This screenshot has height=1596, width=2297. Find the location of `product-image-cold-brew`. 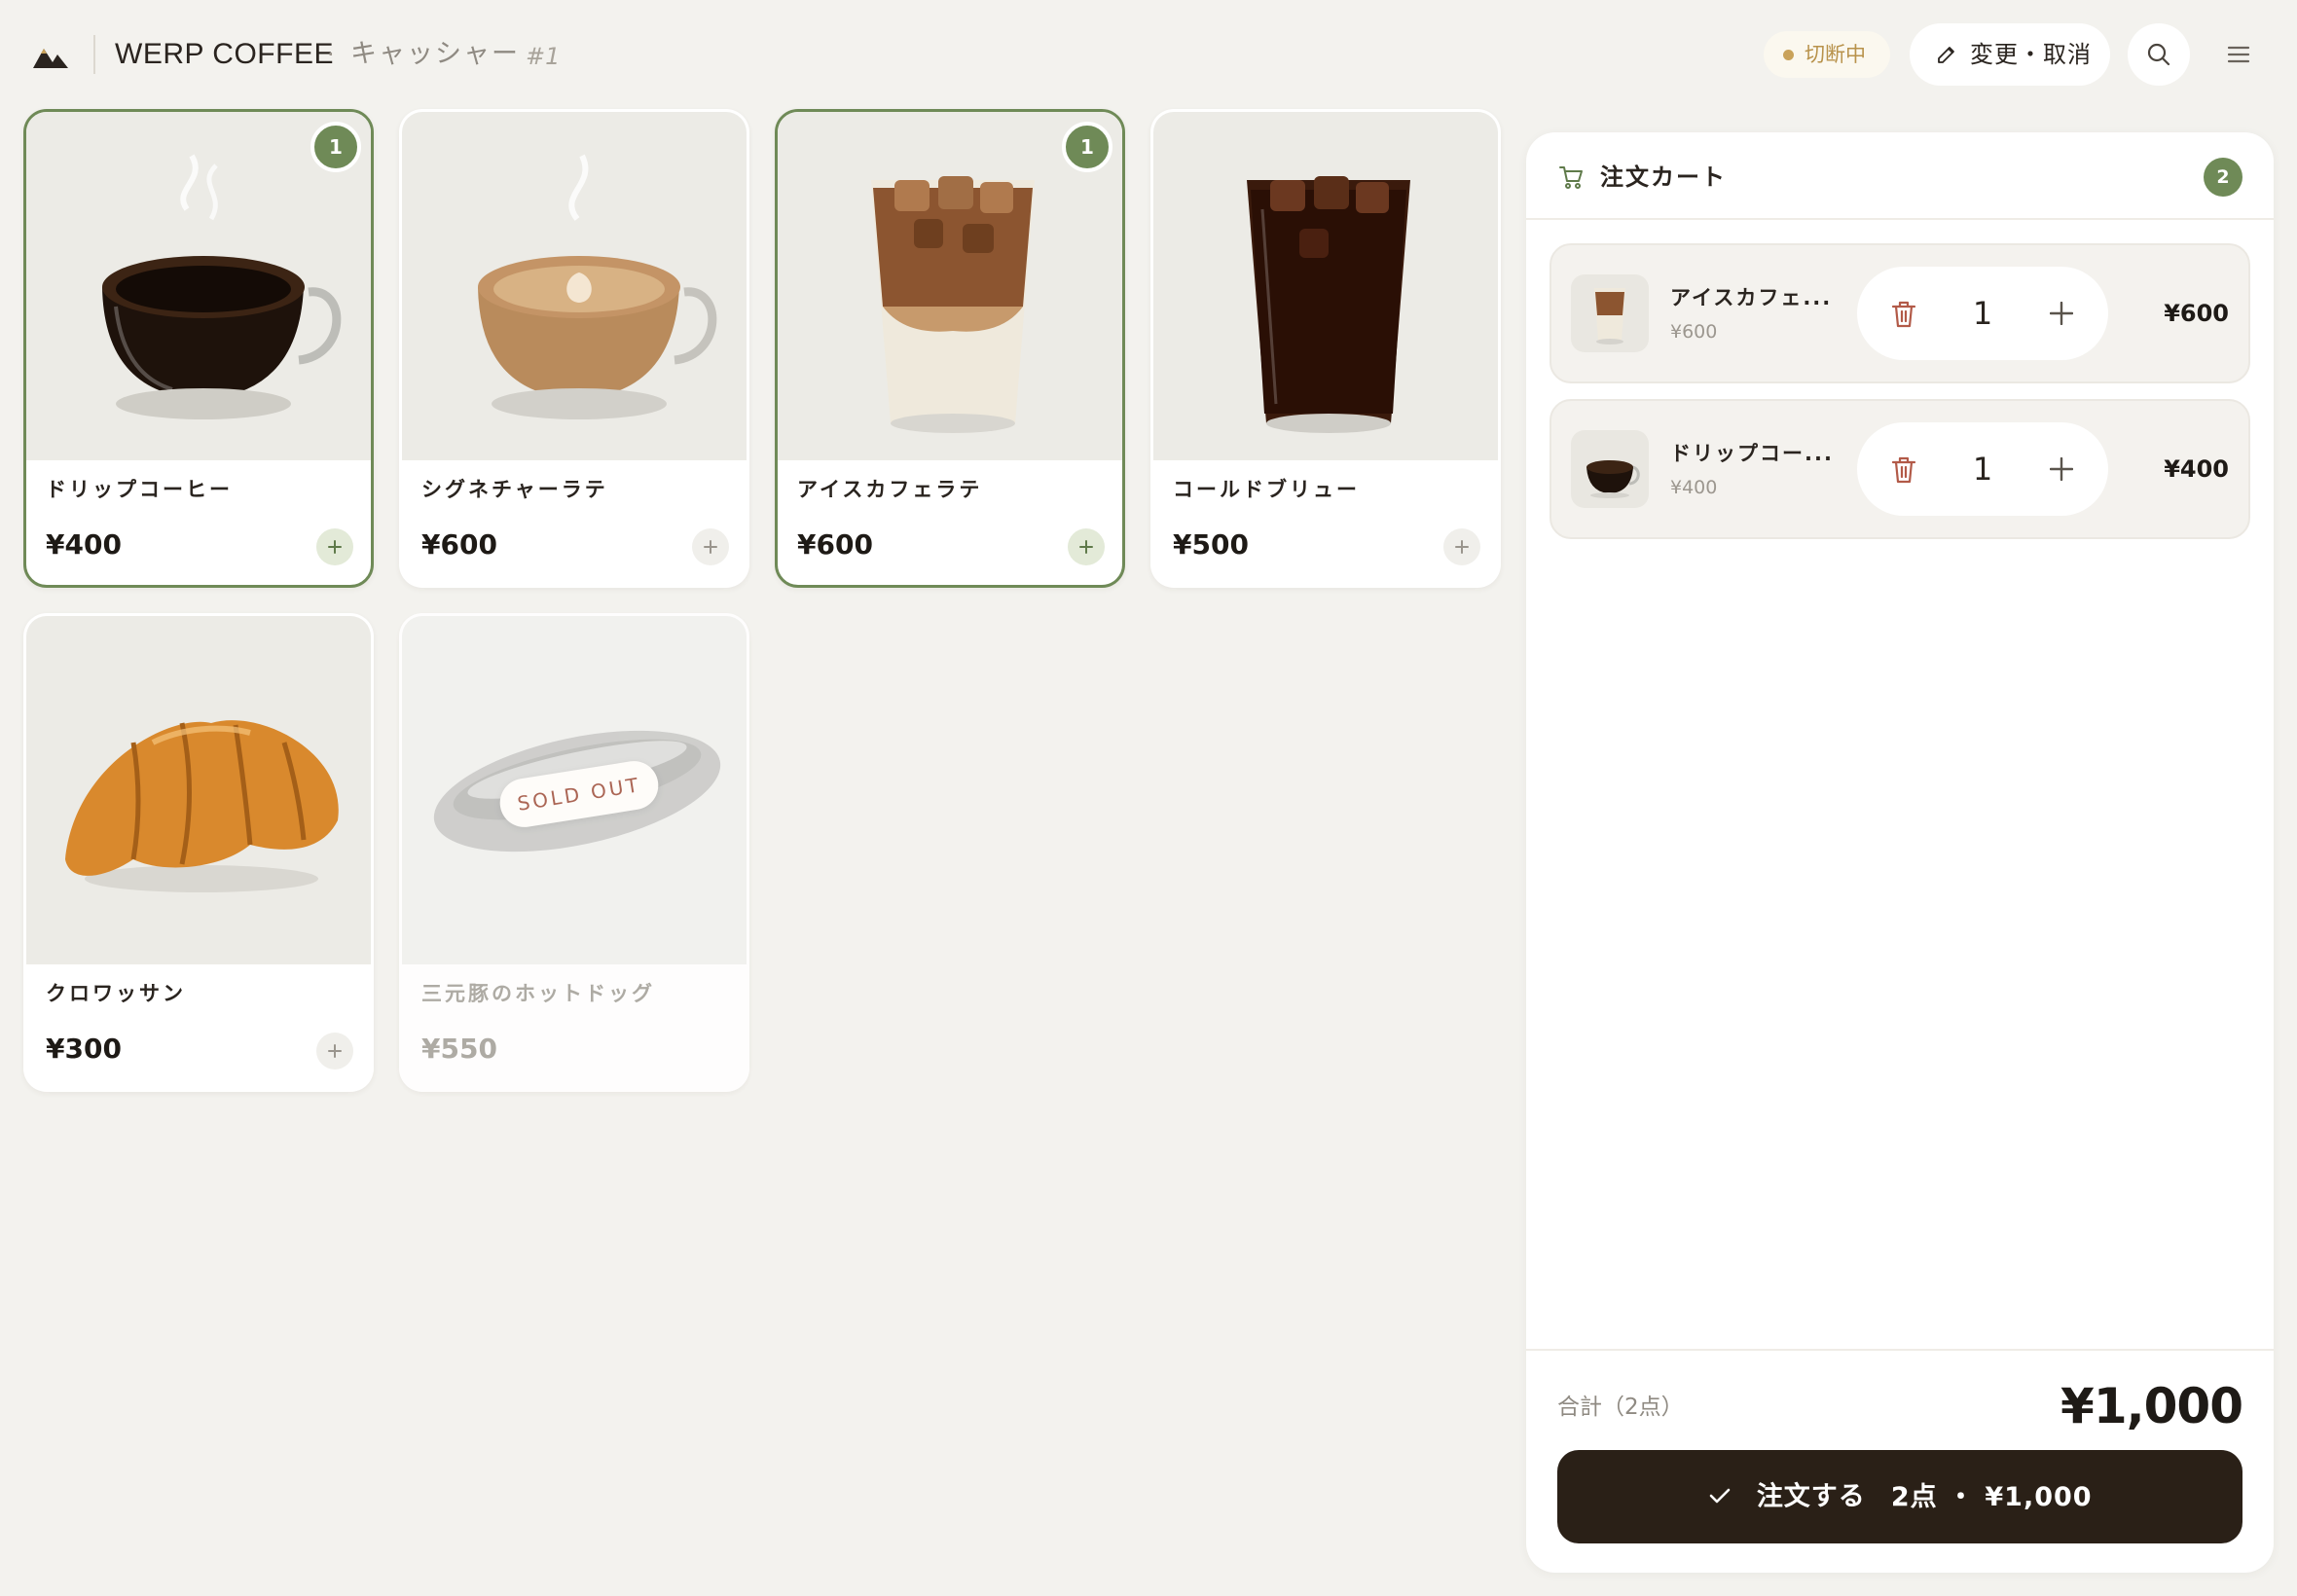

product-image-cold-brew is located at coordinates (1325, 286).